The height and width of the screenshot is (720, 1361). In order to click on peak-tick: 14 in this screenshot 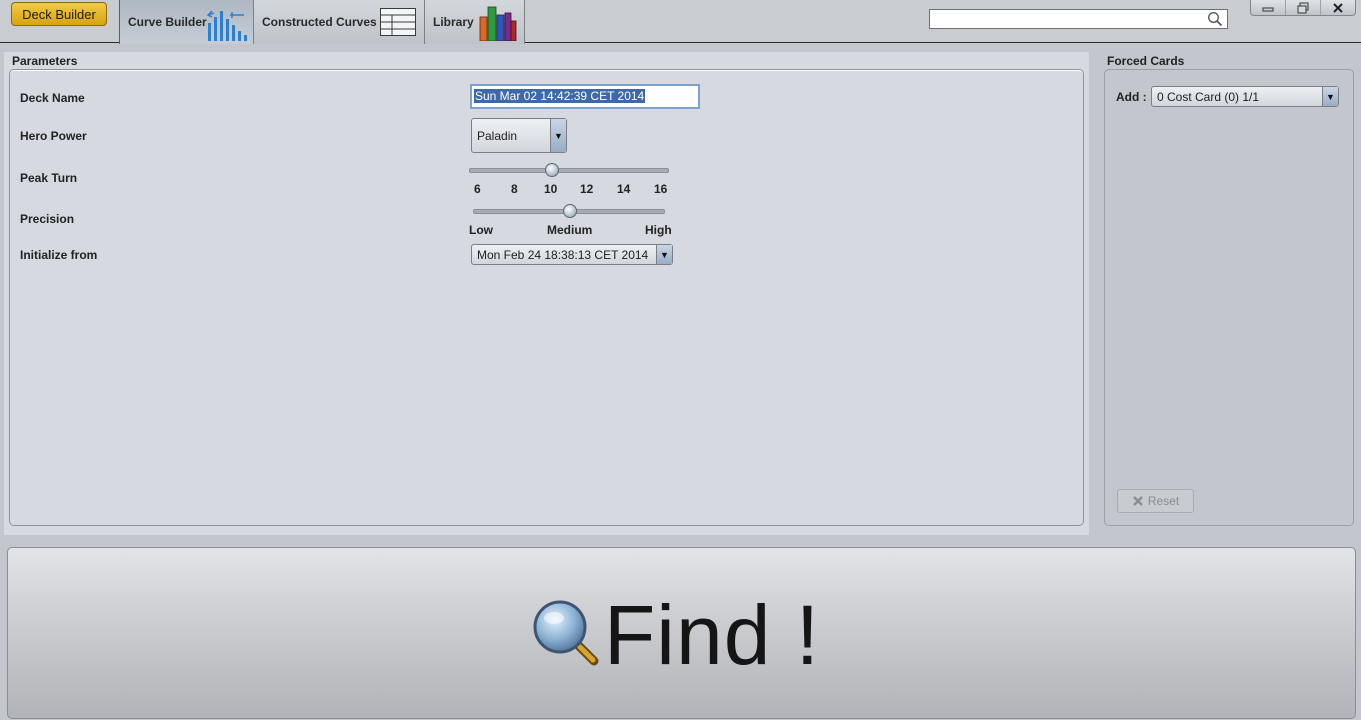, I will do `click(624, 189)`.